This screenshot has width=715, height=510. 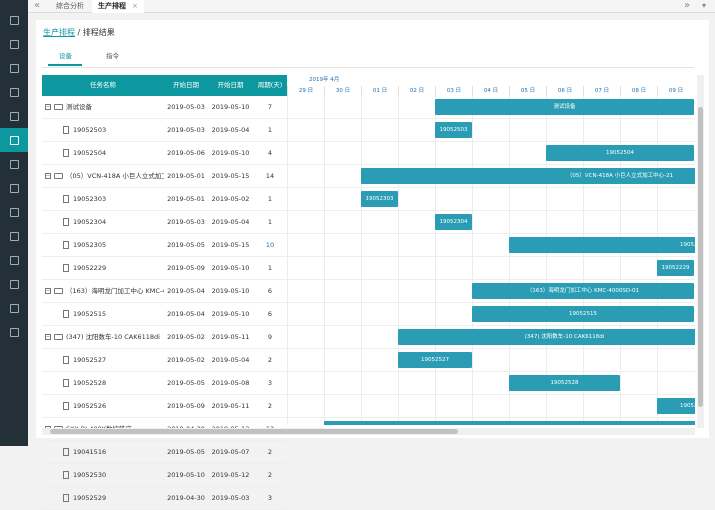 I want to click on start-date: 2019-05-01, so click(x=186, y=199).